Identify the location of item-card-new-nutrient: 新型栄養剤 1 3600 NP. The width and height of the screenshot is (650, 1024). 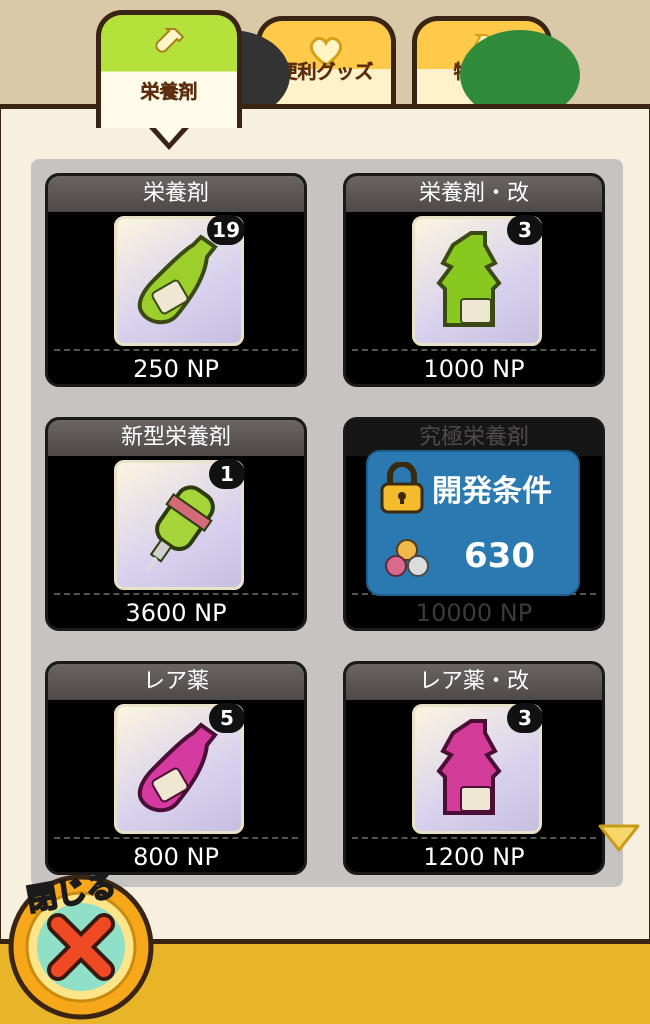
(176, 524).